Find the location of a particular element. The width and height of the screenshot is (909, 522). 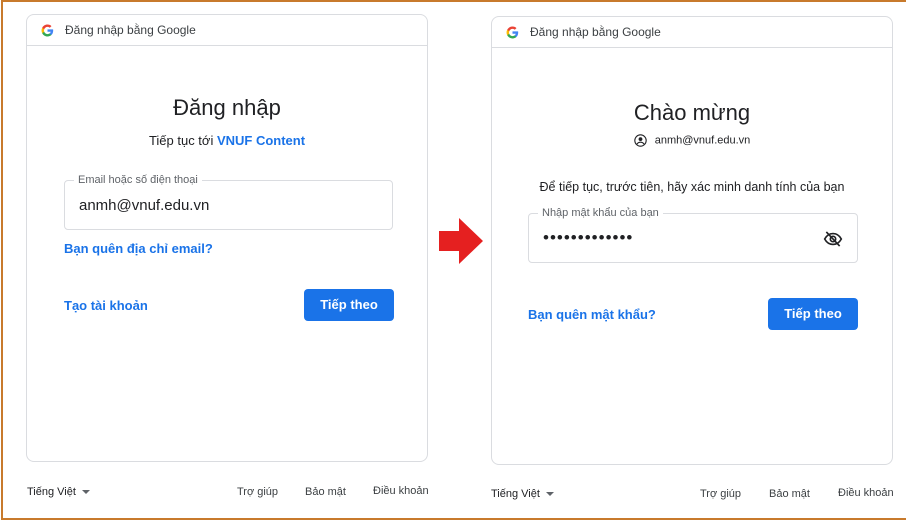

email-field-label: Email hoặc số điện thoại is located at coordinates (138, 180).